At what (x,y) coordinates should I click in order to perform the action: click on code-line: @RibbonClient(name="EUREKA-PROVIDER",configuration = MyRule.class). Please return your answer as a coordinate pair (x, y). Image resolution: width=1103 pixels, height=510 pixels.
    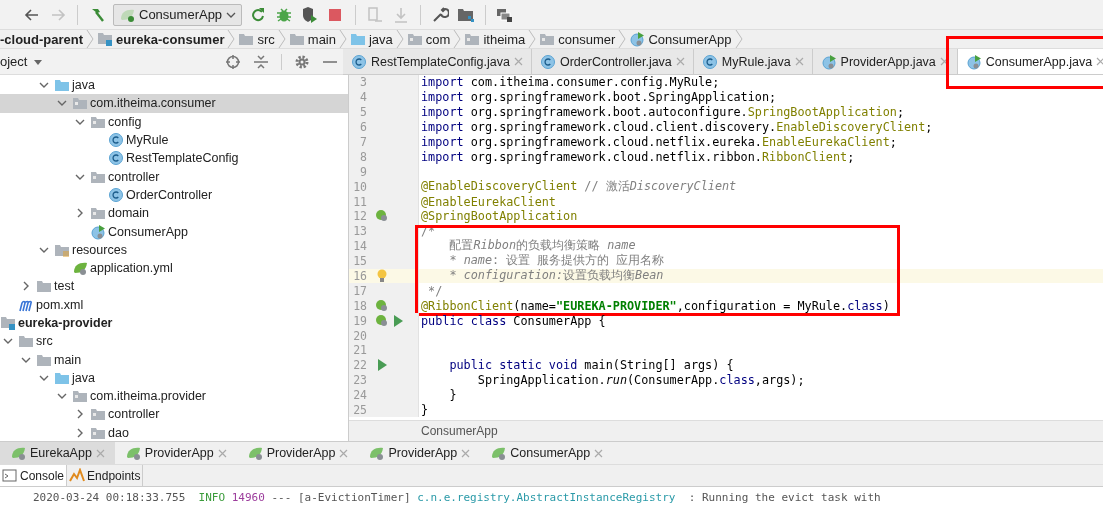
    Looking at the image, I should click on (655, 305).